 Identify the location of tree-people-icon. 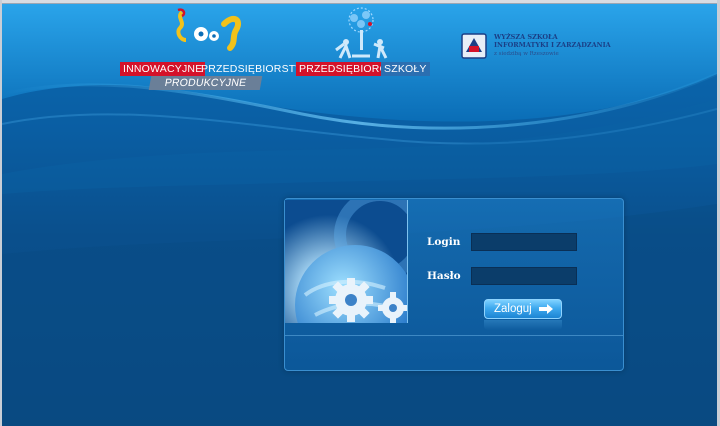
(361, 35).